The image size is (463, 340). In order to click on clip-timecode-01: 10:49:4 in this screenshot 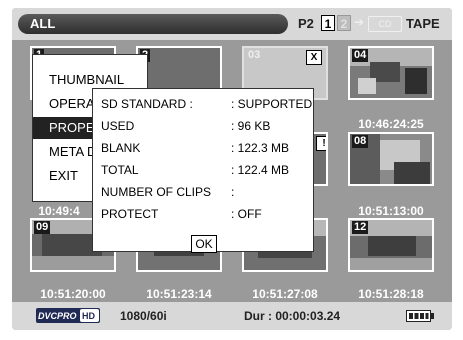, I will do `click(59, 211)`.